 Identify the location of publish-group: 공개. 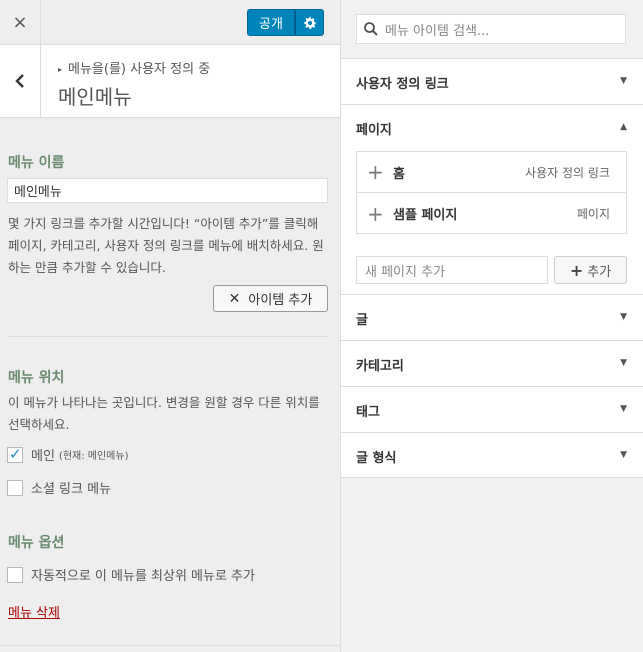
(285, 22).